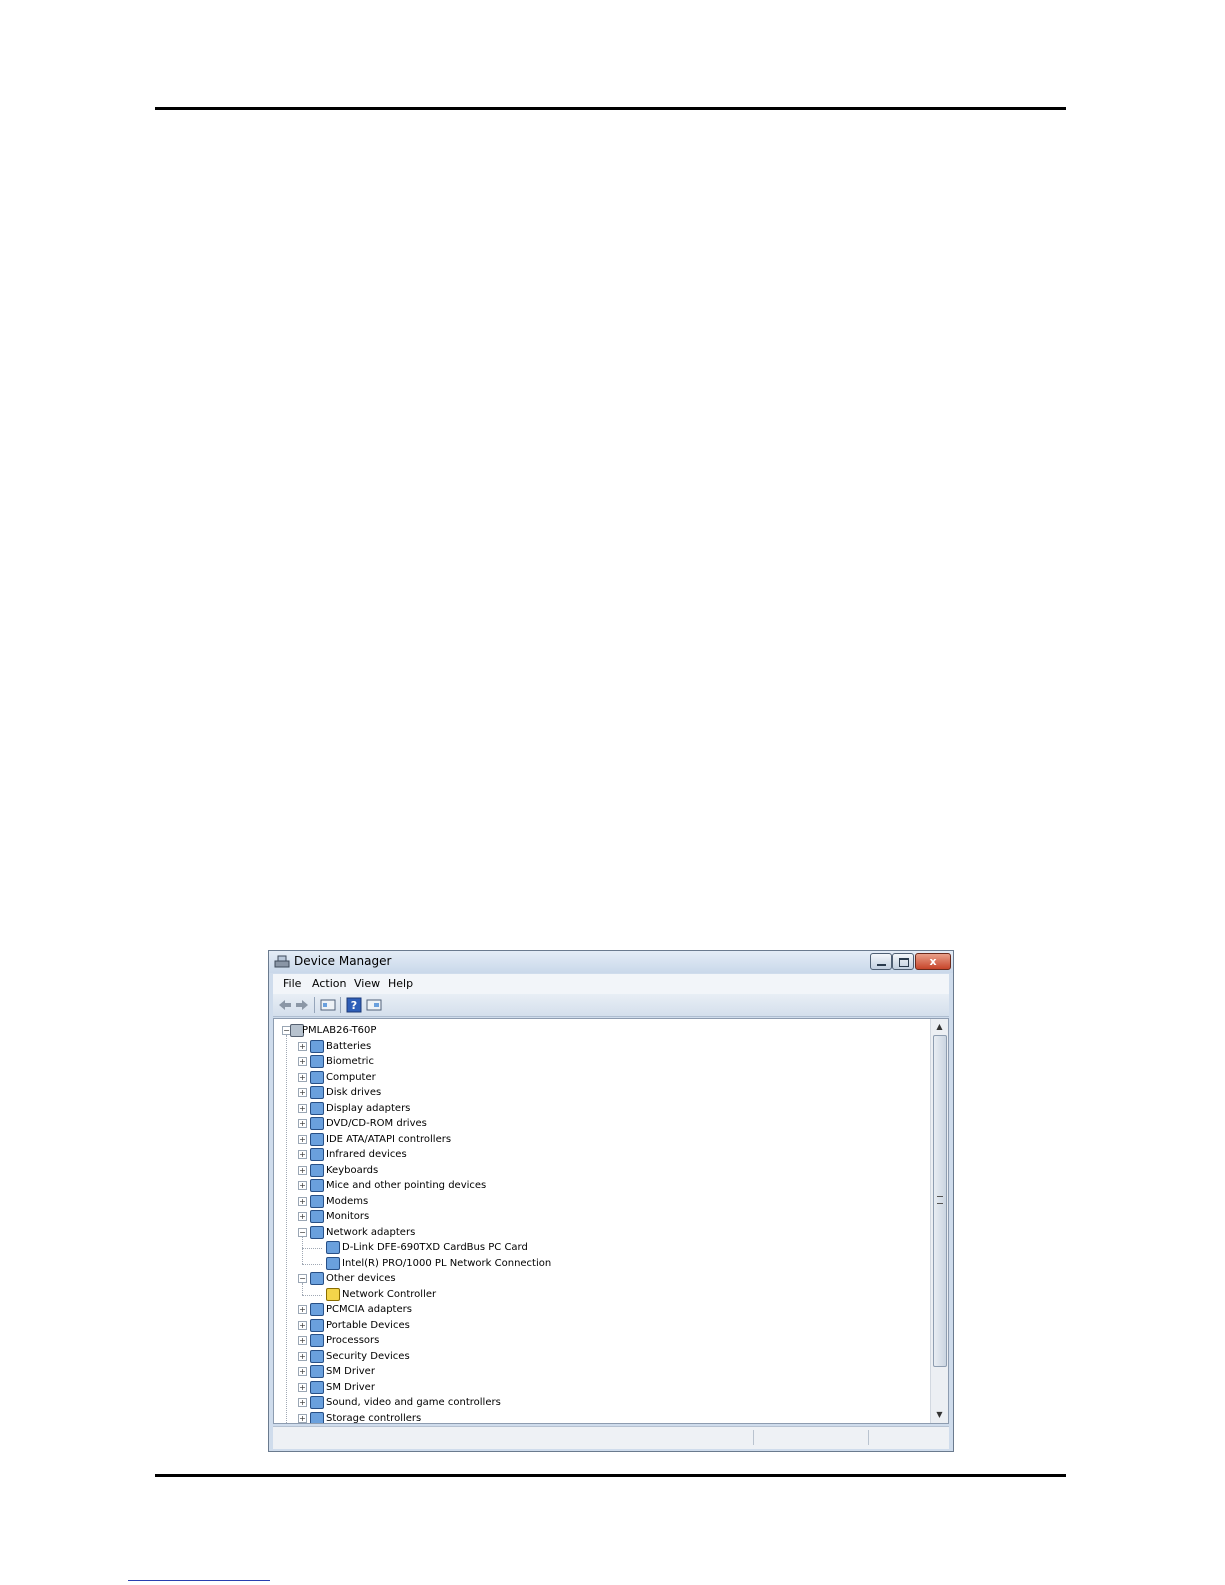 The width and height of the screenshot is (1225, 1585). I want to click on tree-child-intel-r-pro-1000-pl-network-connection: Intel(R) PRO/1000 PL Network Connection, so click(599, 1263).